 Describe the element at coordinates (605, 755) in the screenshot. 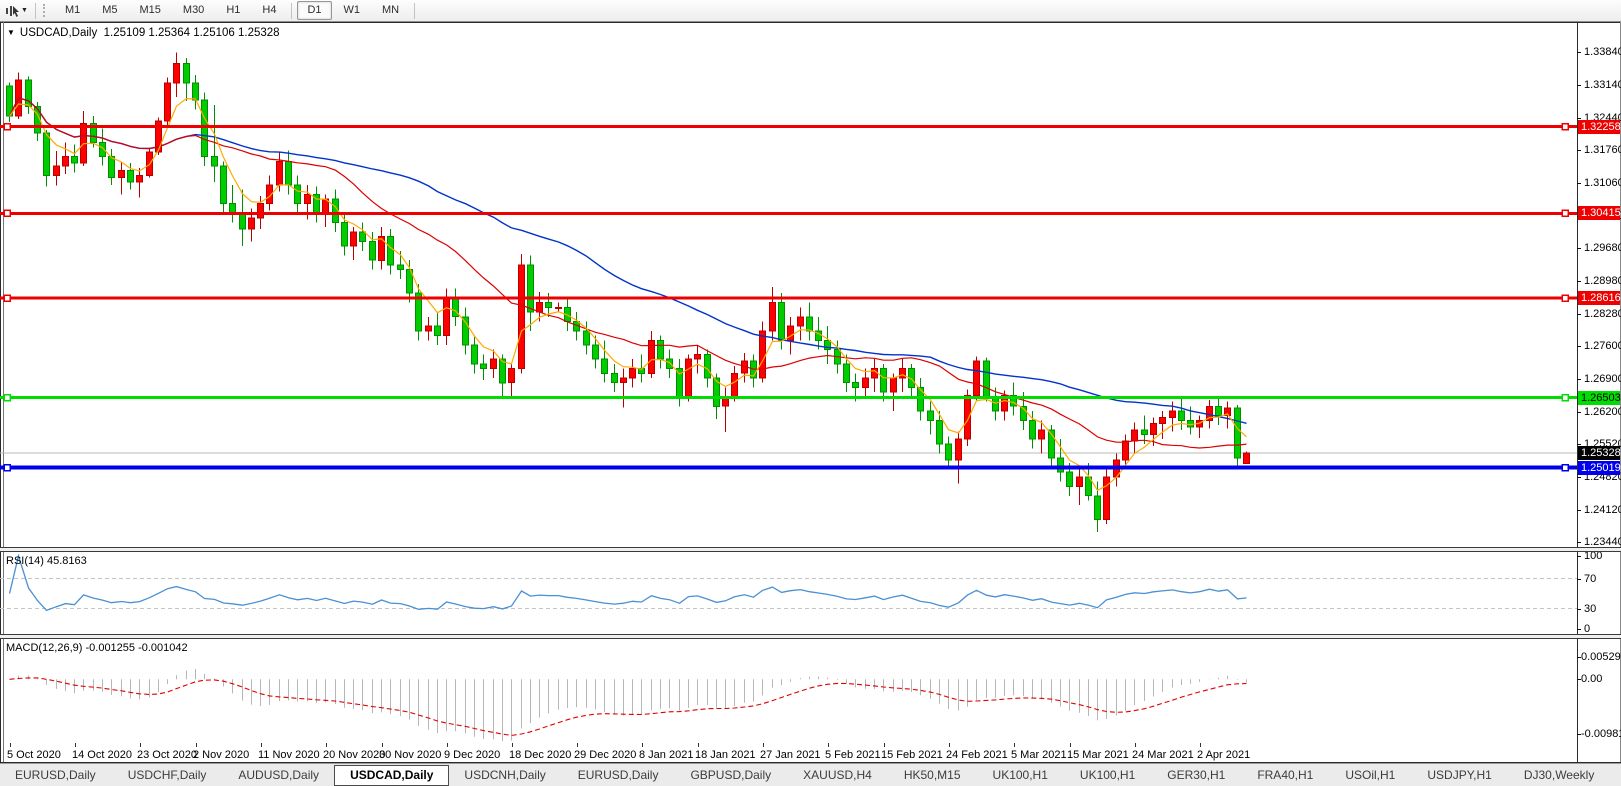

I see `date-axis-label: 29 Dec 2020` at that location.